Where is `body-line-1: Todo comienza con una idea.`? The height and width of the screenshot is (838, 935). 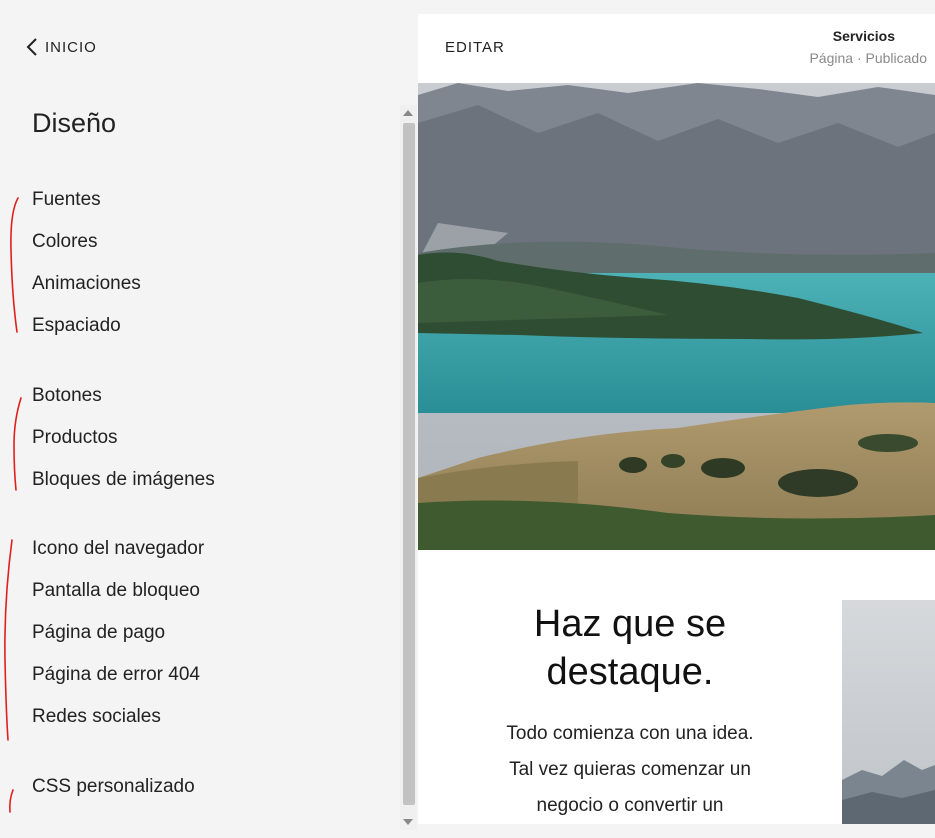
body-line-1: Todo comienza con una idea. is located at coordinates (630, 733).